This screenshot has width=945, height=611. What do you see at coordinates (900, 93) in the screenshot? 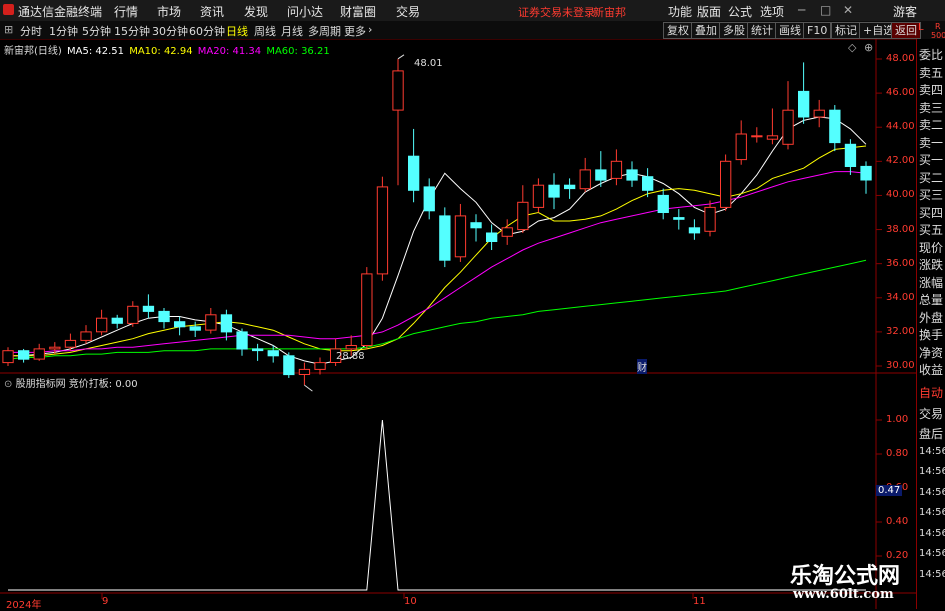
I see `y-tick-label: 46.00` at bounding box center [900, 93].